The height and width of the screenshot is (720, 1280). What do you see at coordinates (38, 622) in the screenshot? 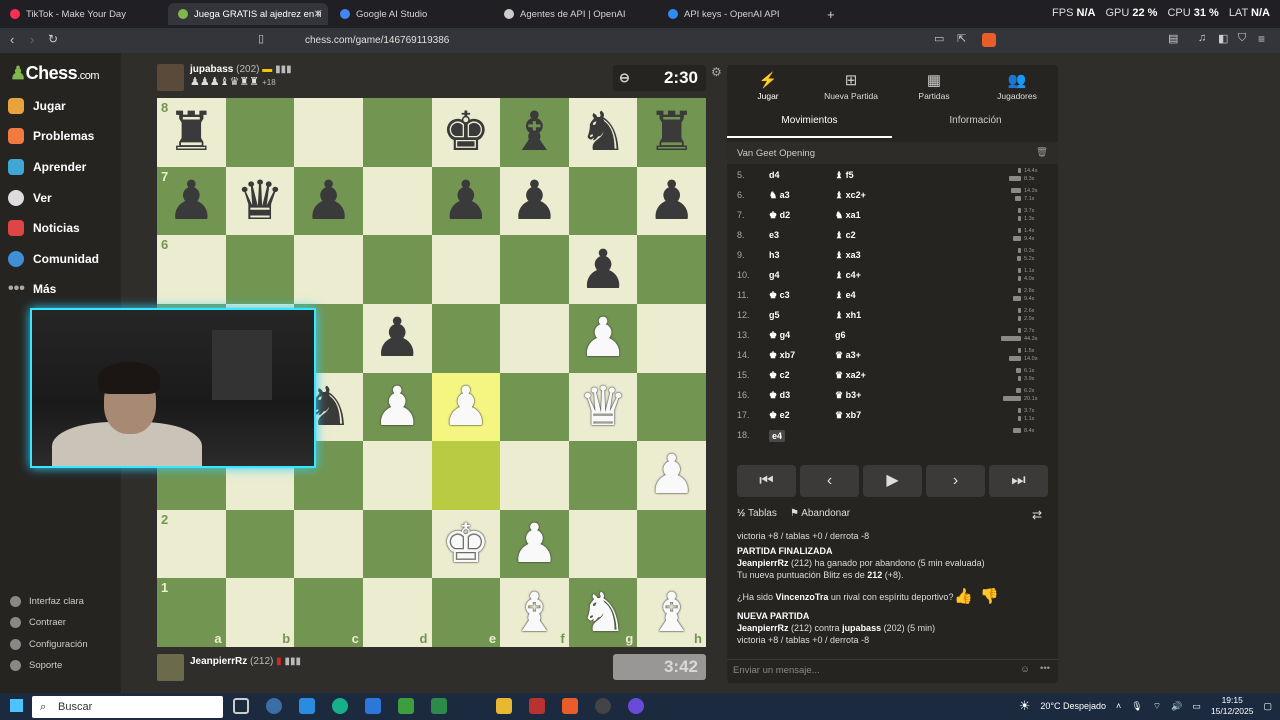
I see `collapse-button: Contraer` at bounding box center [38, 622].